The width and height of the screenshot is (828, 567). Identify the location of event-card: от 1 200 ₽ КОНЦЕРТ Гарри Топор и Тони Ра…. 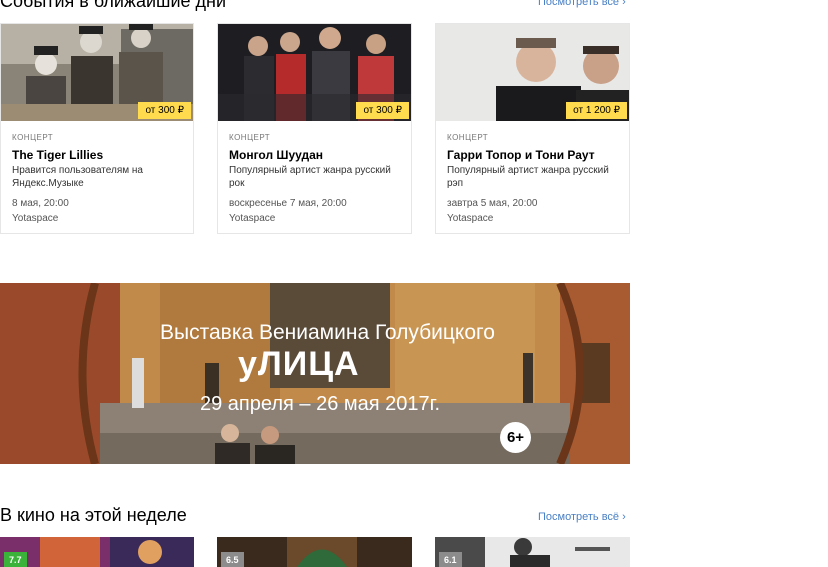
(532, 128).